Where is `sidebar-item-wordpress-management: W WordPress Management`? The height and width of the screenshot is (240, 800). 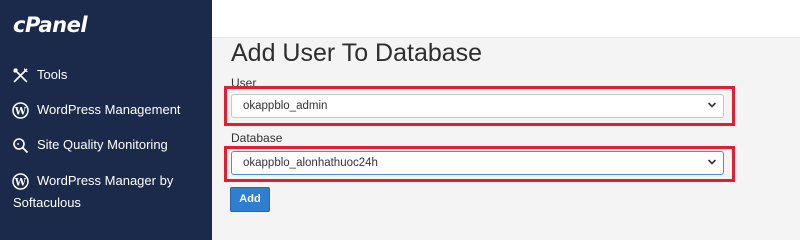
sidebar-item-wordpress-management: W WordPress Management is located at coordinates (108, 110).